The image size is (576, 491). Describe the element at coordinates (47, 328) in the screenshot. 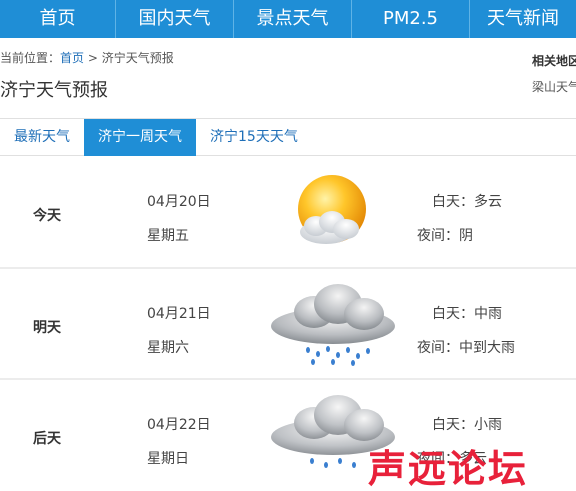

I see `forecast-day-label: 明天` at that location.